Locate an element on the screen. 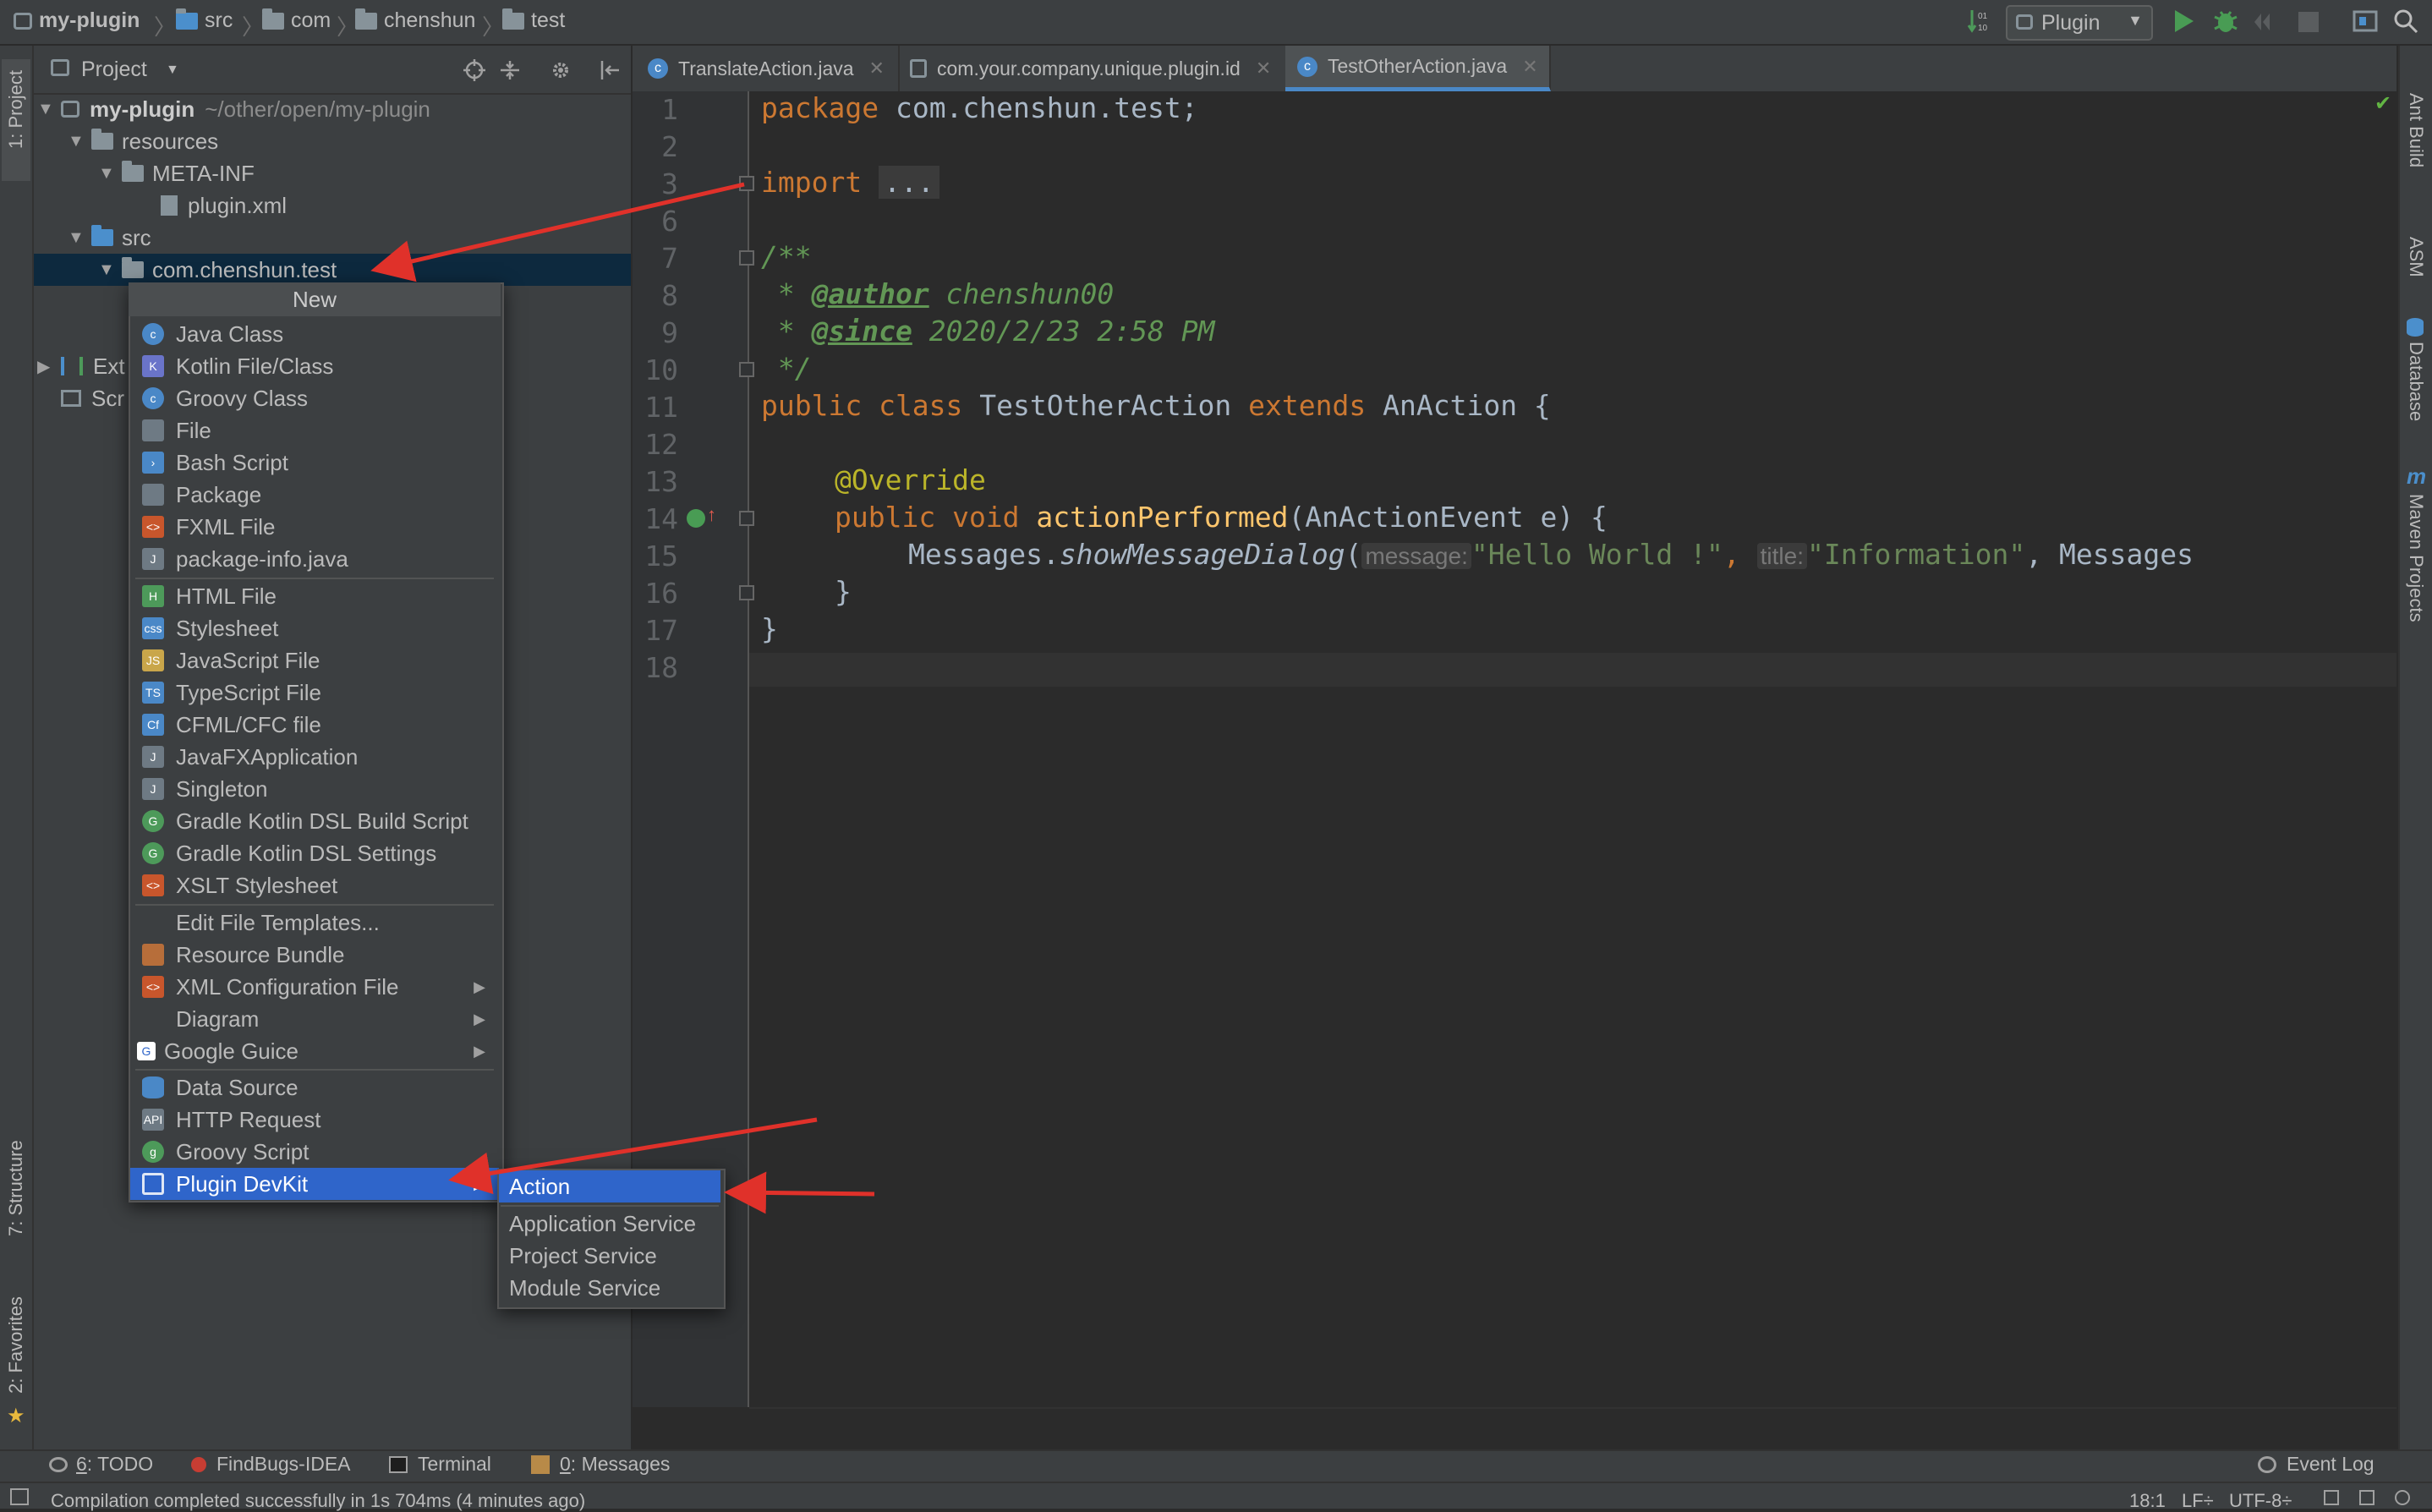 The width and height of the screenshot is (2432, 1512). breadcrumb-project: my-plugin is located at coordinates (77, 20).